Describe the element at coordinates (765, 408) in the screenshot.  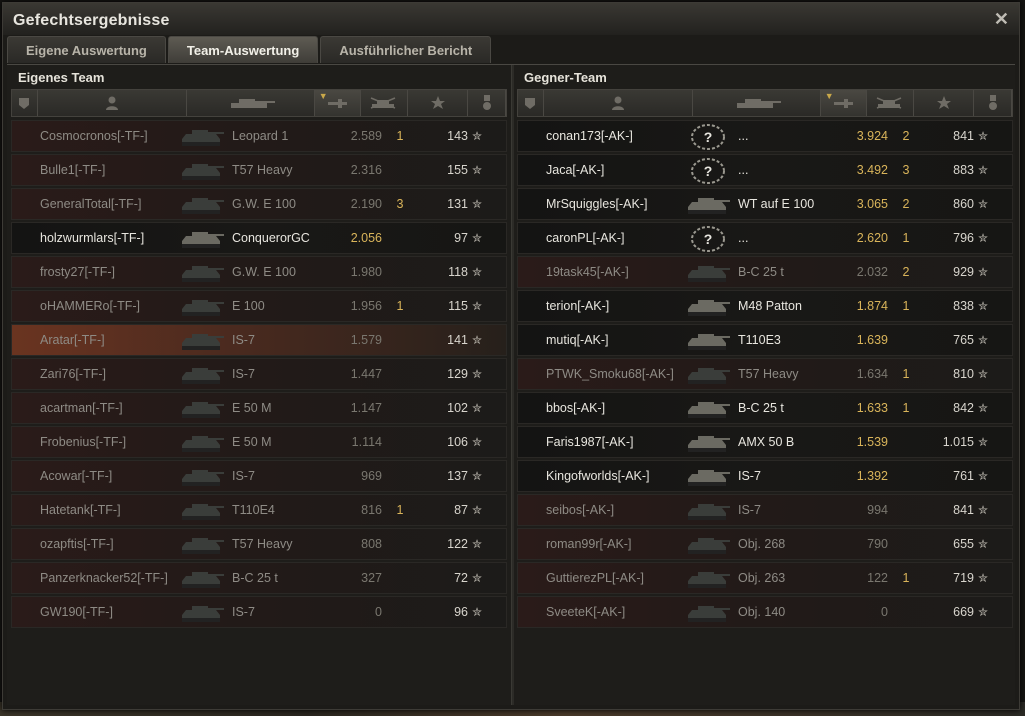
I see `enemy-player-row: bbos[-AK-] B-C 25 t 1.633 1 842 ✮` at that location.